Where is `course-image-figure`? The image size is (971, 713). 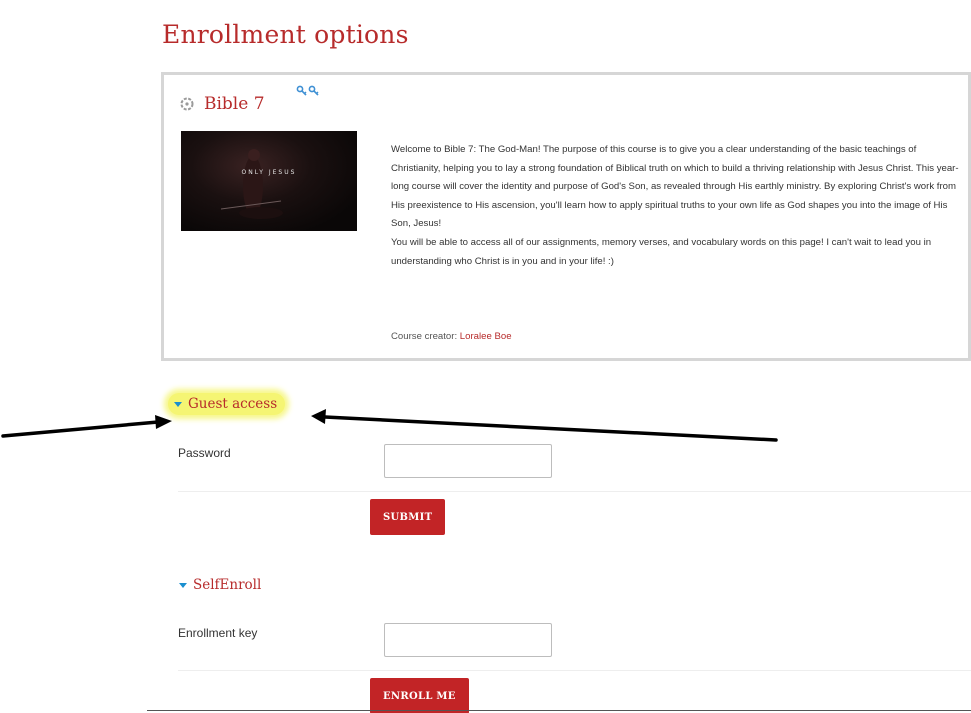
course-image-figure is located at coordinates (251, 184).